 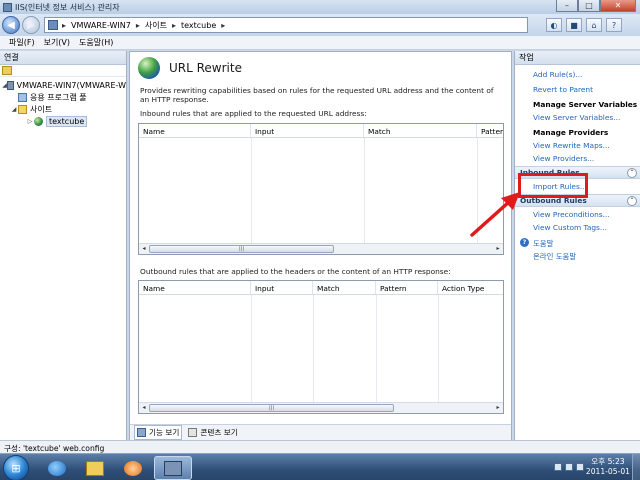 I want to click on tree-node-label: 응용 프로그램 풀, so click(x=58, y=97).